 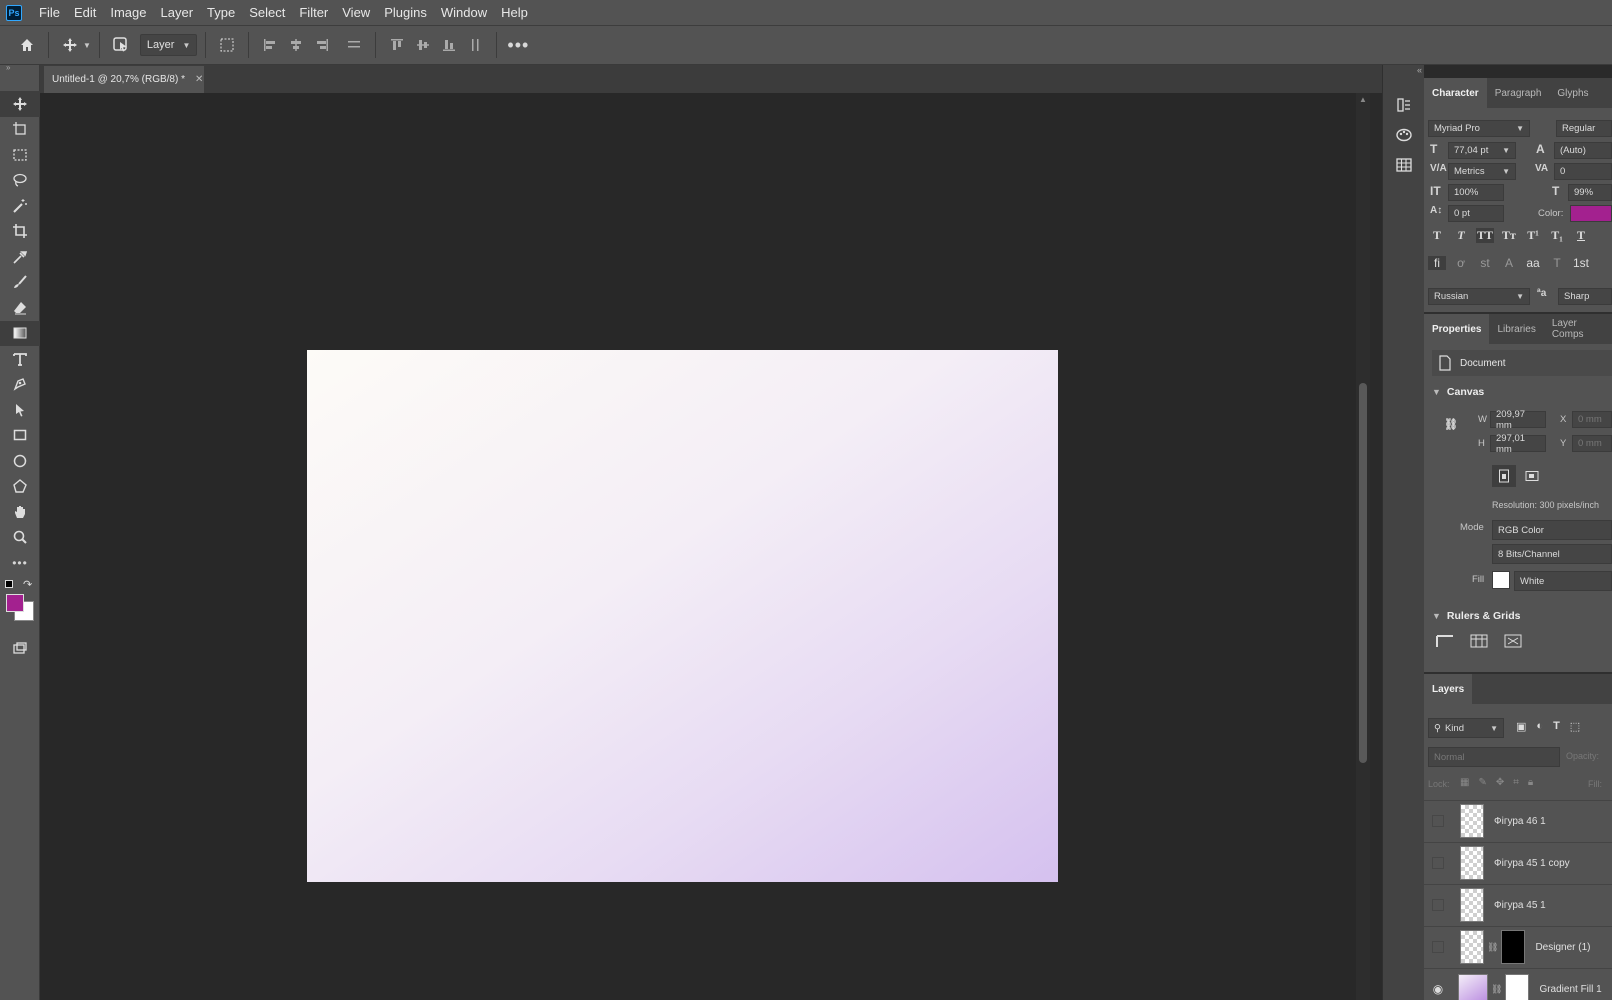 What do you see at coordinates (1518, 820) in the screenshot?
I see `layer-row: Фігура 46 1` at bounding box center [1518, 820].